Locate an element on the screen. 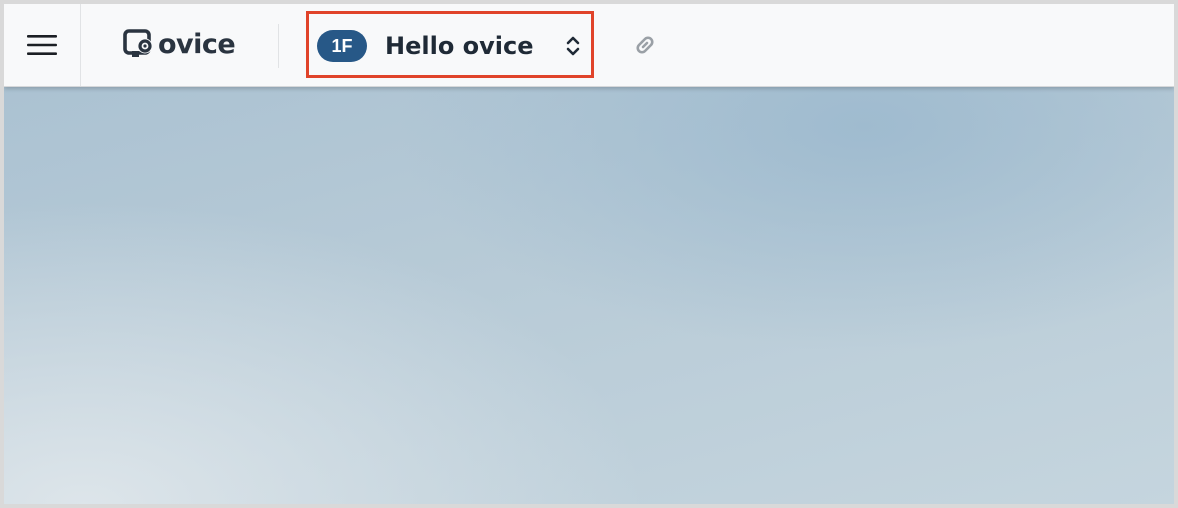 Image resolution: width=1178 pixels, height=508 pixels. link-icon is located at coordinates (645, 45).